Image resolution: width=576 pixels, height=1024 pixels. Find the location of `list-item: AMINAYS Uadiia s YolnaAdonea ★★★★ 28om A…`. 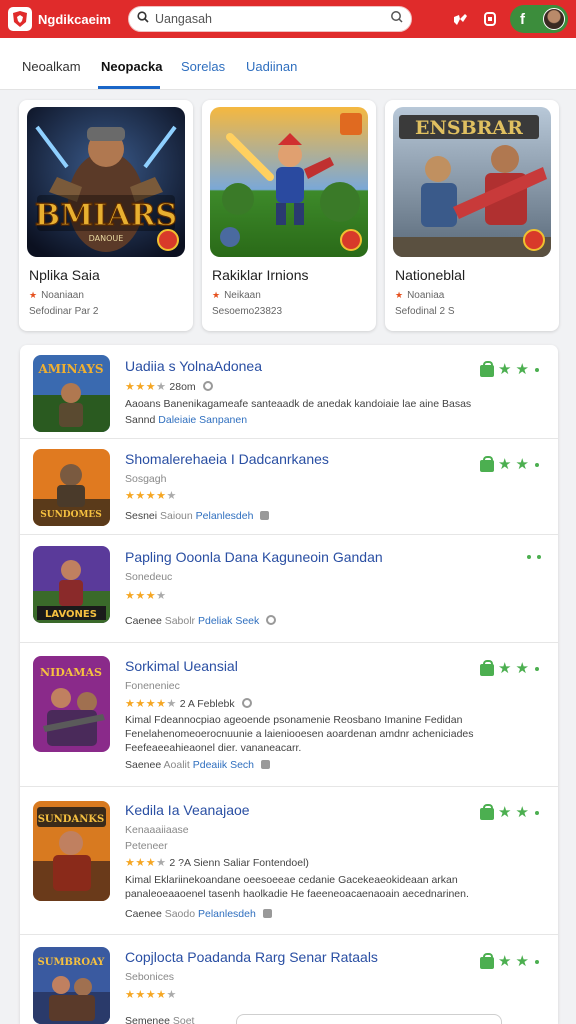

list-item: AMINAYS Uadiia s YolnaAdonea ★★★★ 28om A… is located at coordinates (289, 392).